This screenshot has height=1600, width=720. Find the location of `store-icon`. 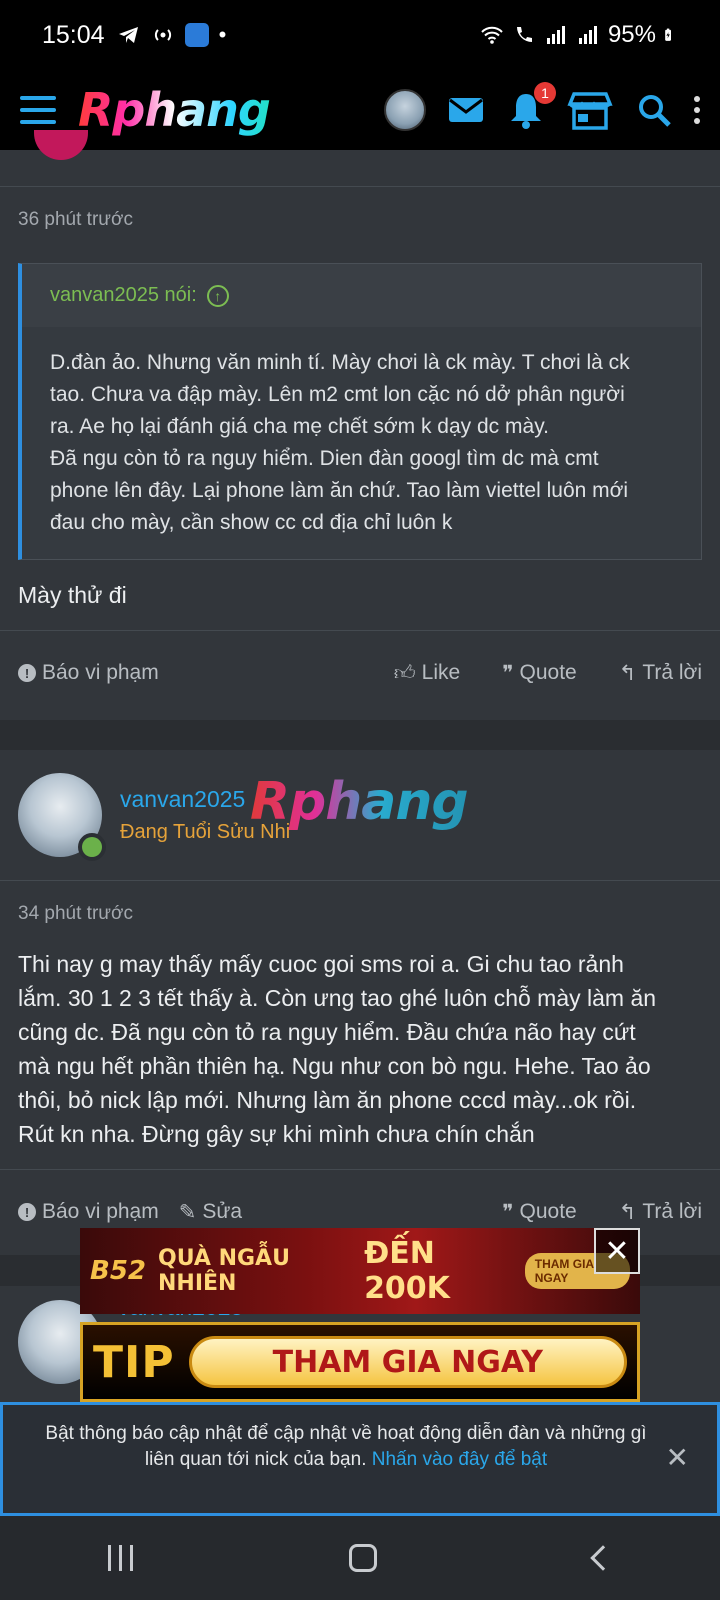

store-icon is located at coordinates (590, 110).